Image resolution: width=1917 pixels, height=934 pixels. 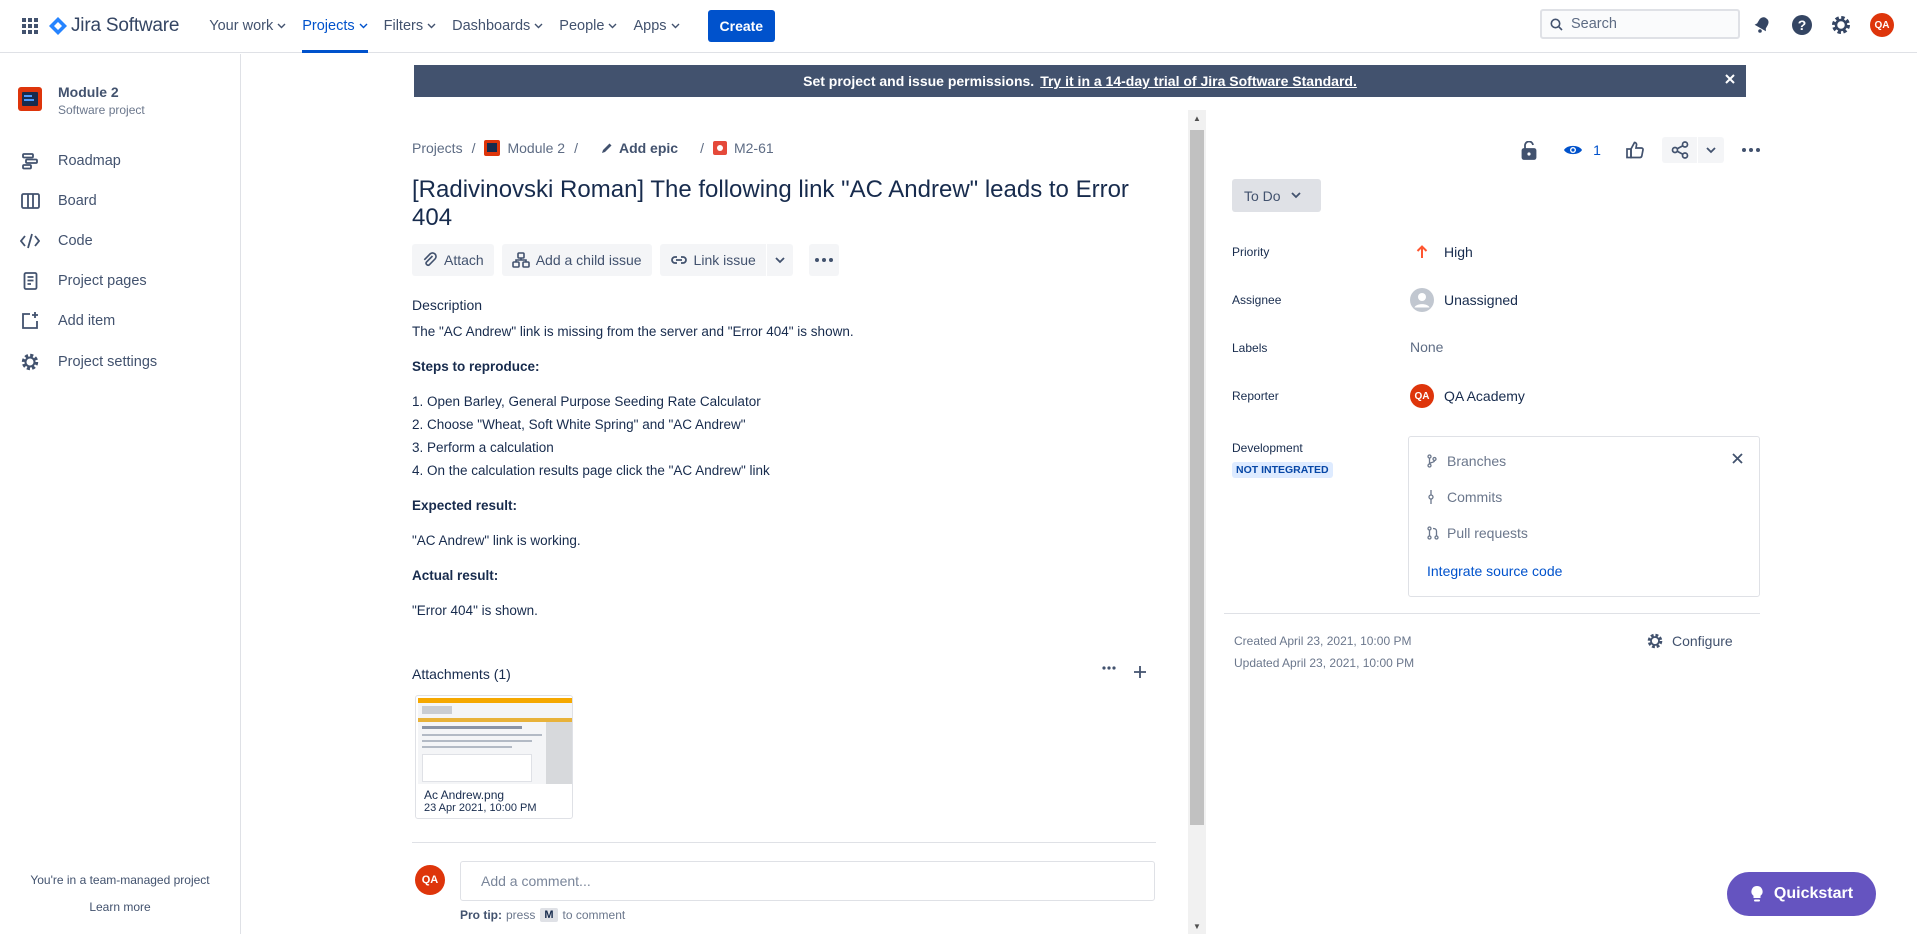 I want to click on code-icon, so click(x=30, y=241).